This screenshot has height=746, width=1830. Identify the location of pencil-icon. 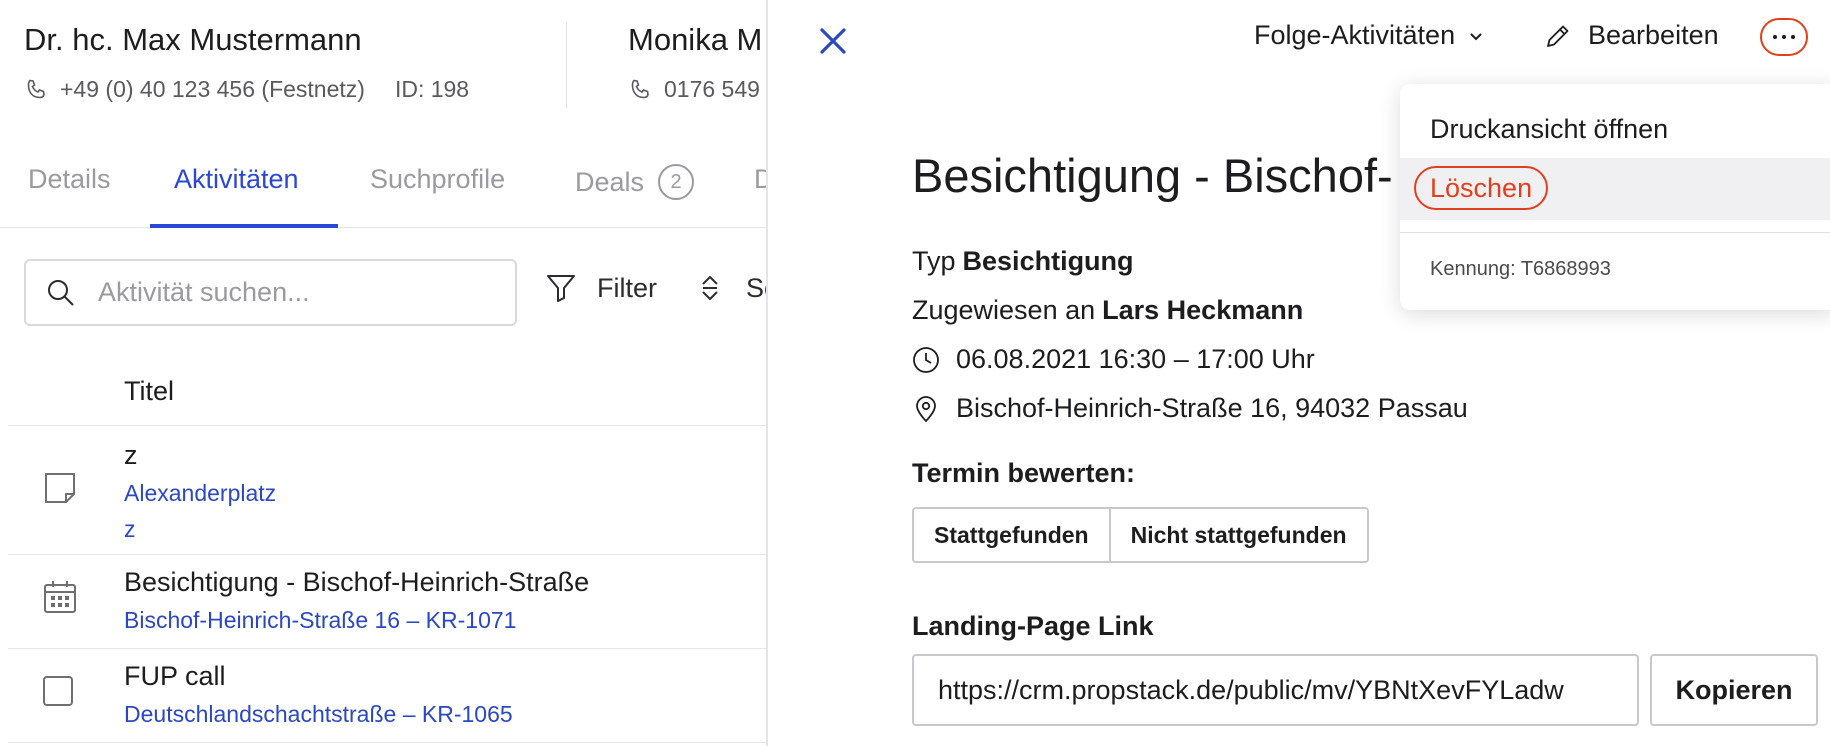
(1558, 36).